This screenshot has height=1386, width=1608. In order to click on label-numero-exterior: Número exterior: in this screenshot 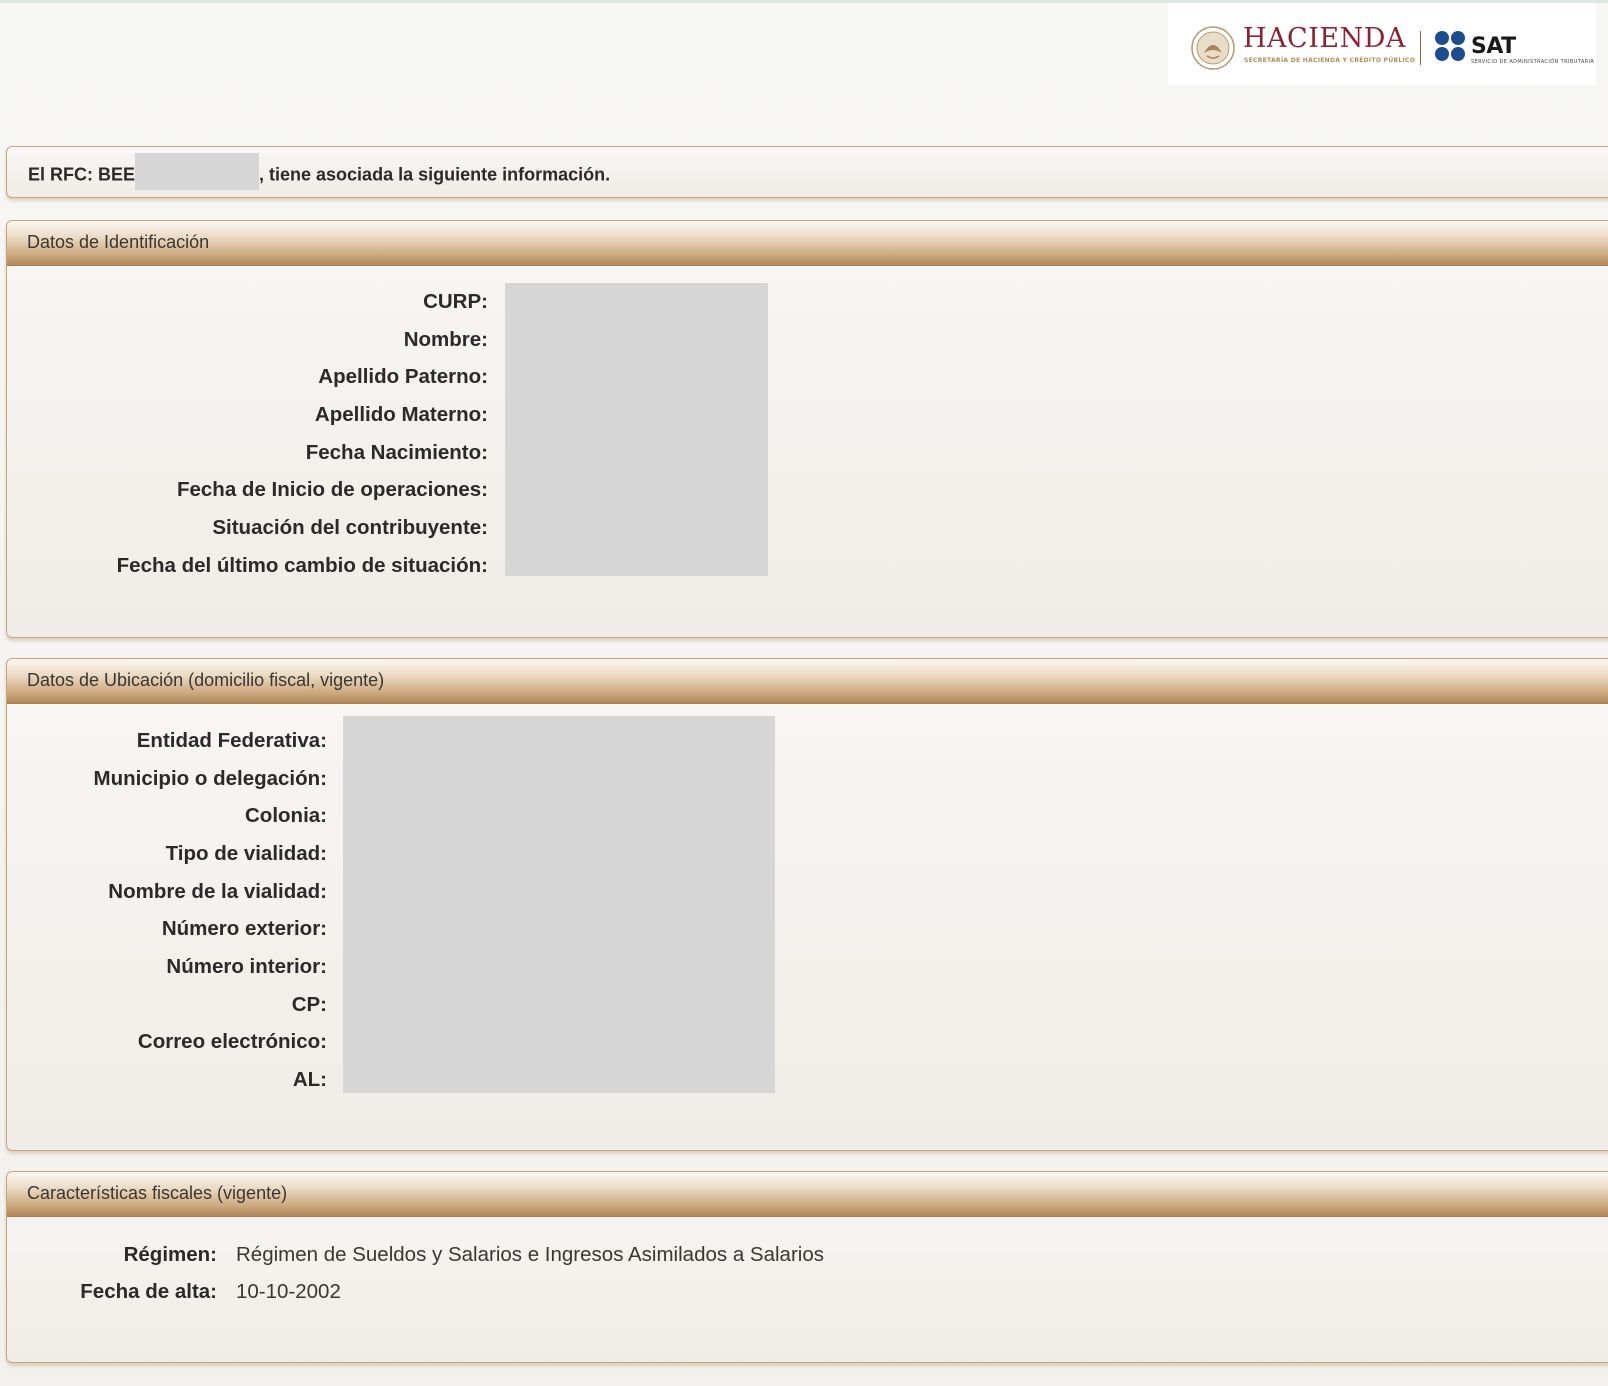, I will do `click(244, 928)`.